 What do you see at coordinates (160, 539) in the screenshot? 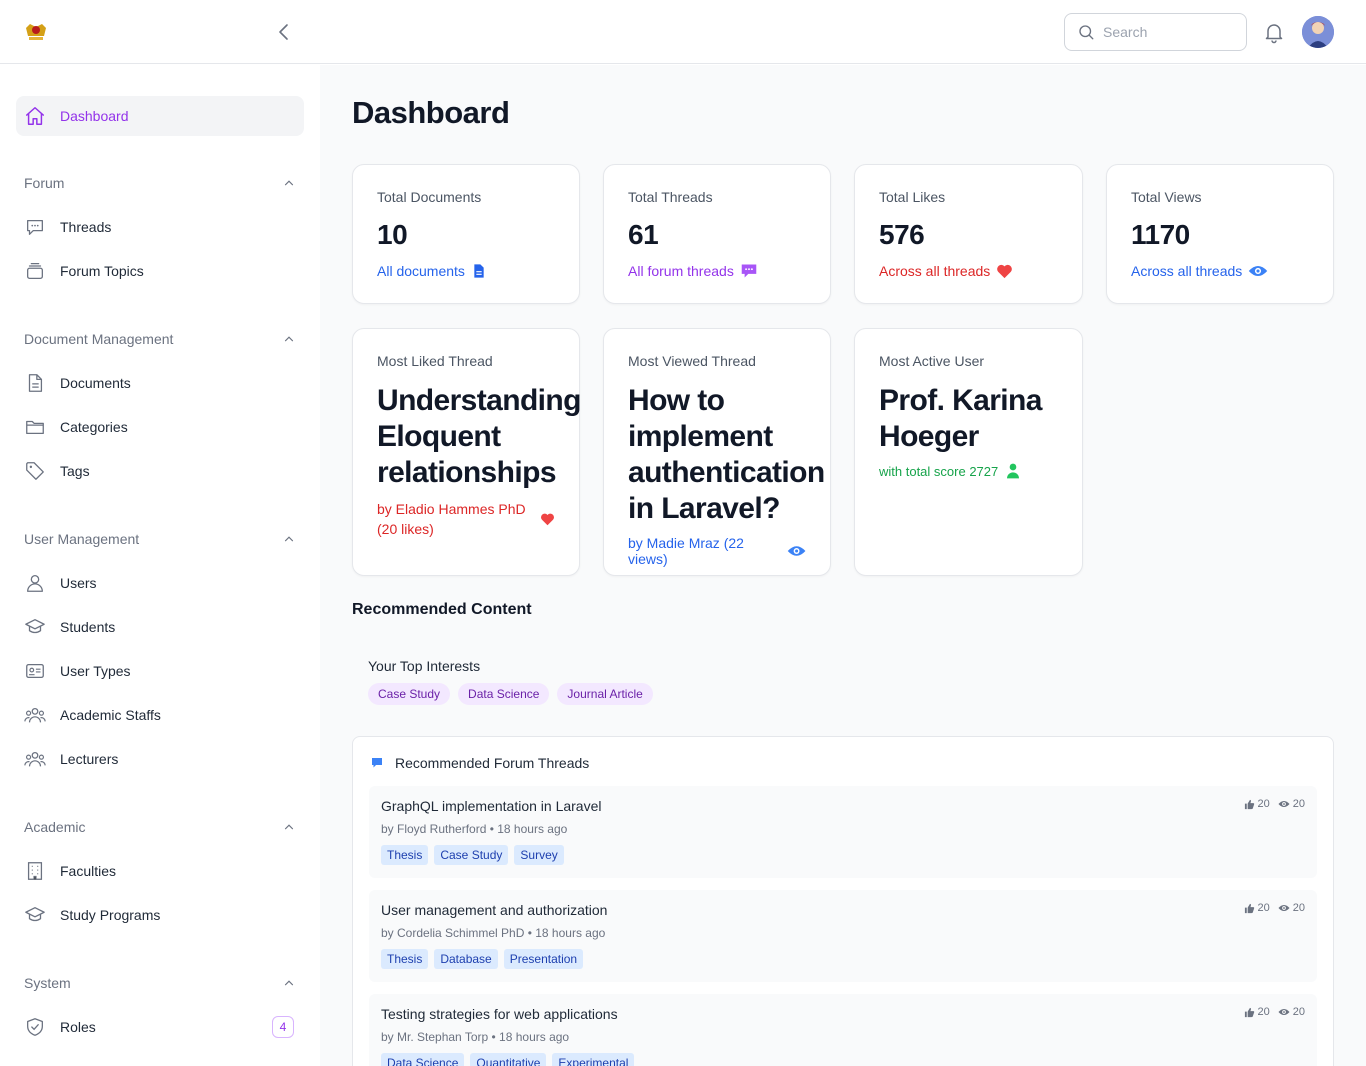
I see `sidebar-group-user-management: User Management` at bounding box center [160, 539].